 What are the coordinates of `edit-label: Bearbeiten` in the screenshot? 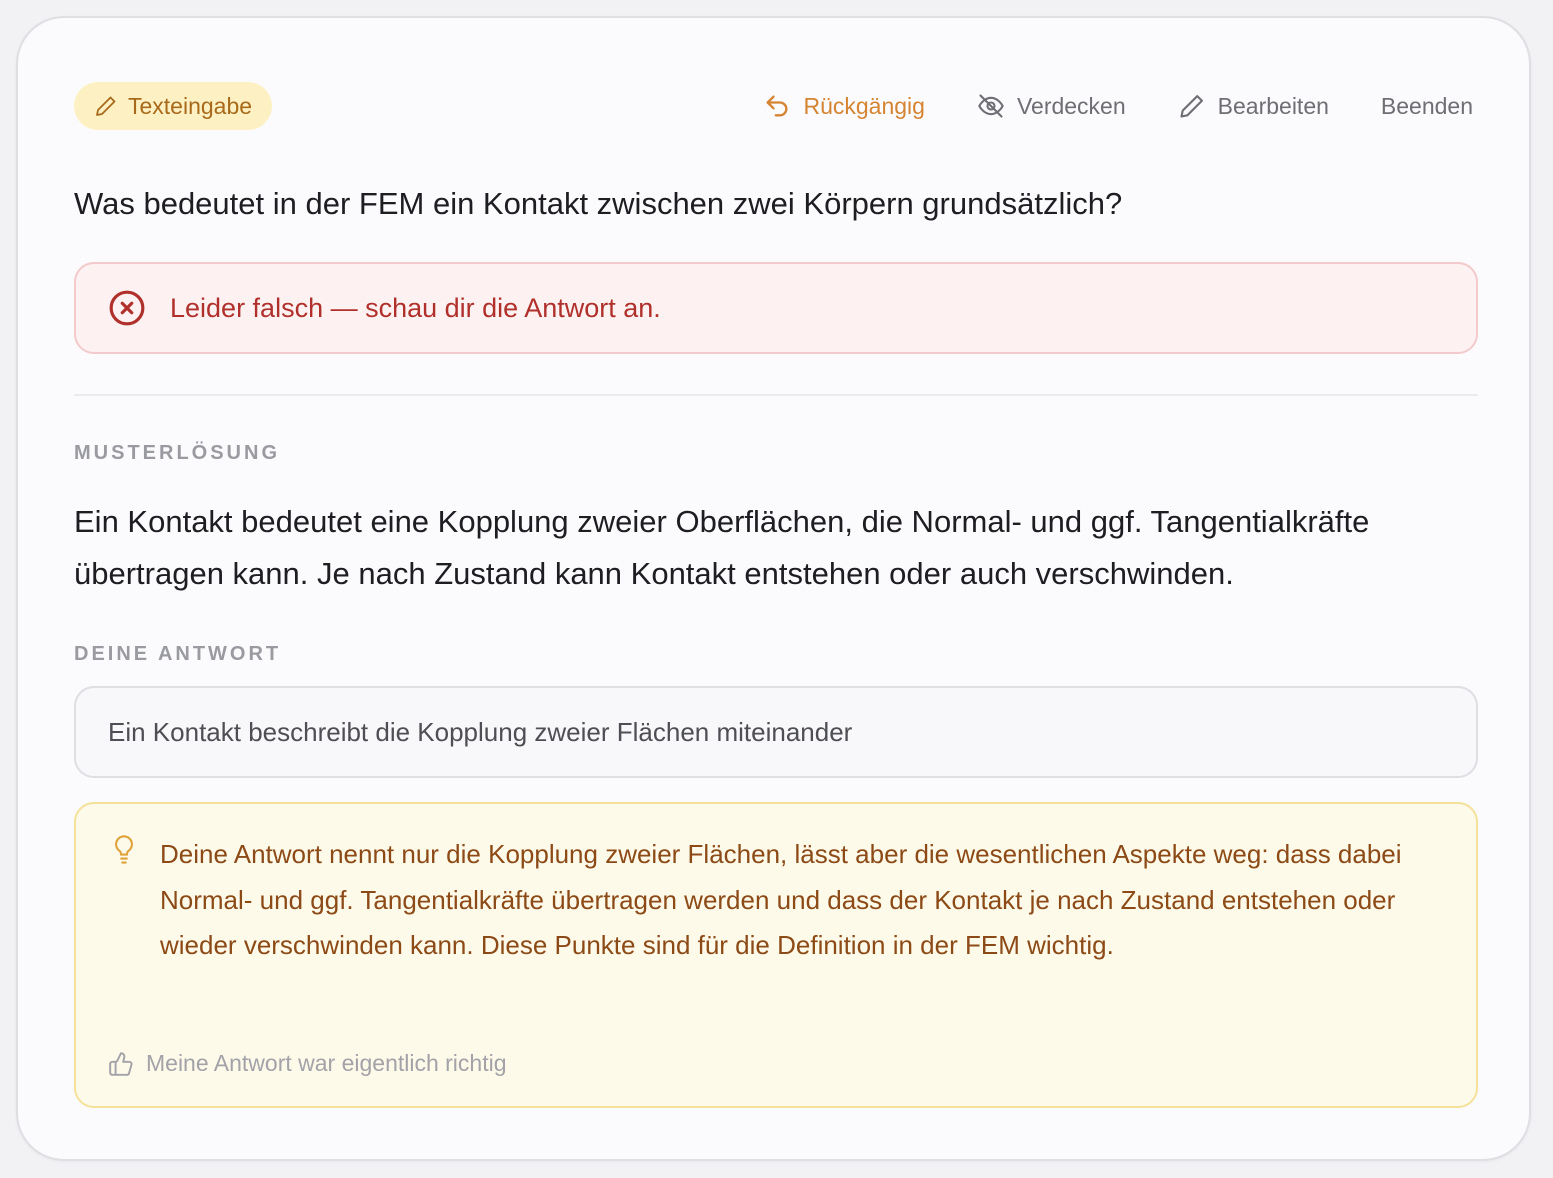 It's located at (1273, 105).